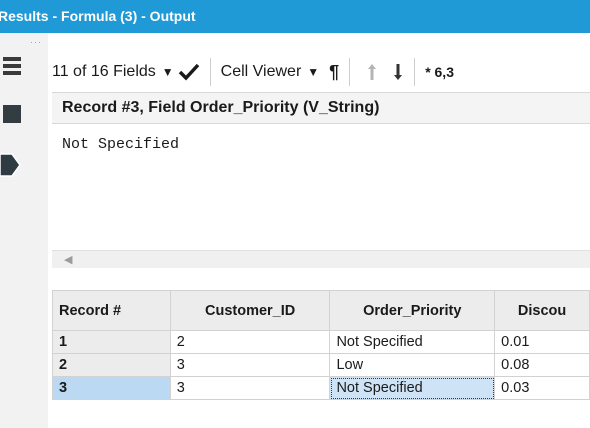 This screenshot has height=428, width=590. I want to click on order-priority-cell: Not Specified, so click(412, 342).